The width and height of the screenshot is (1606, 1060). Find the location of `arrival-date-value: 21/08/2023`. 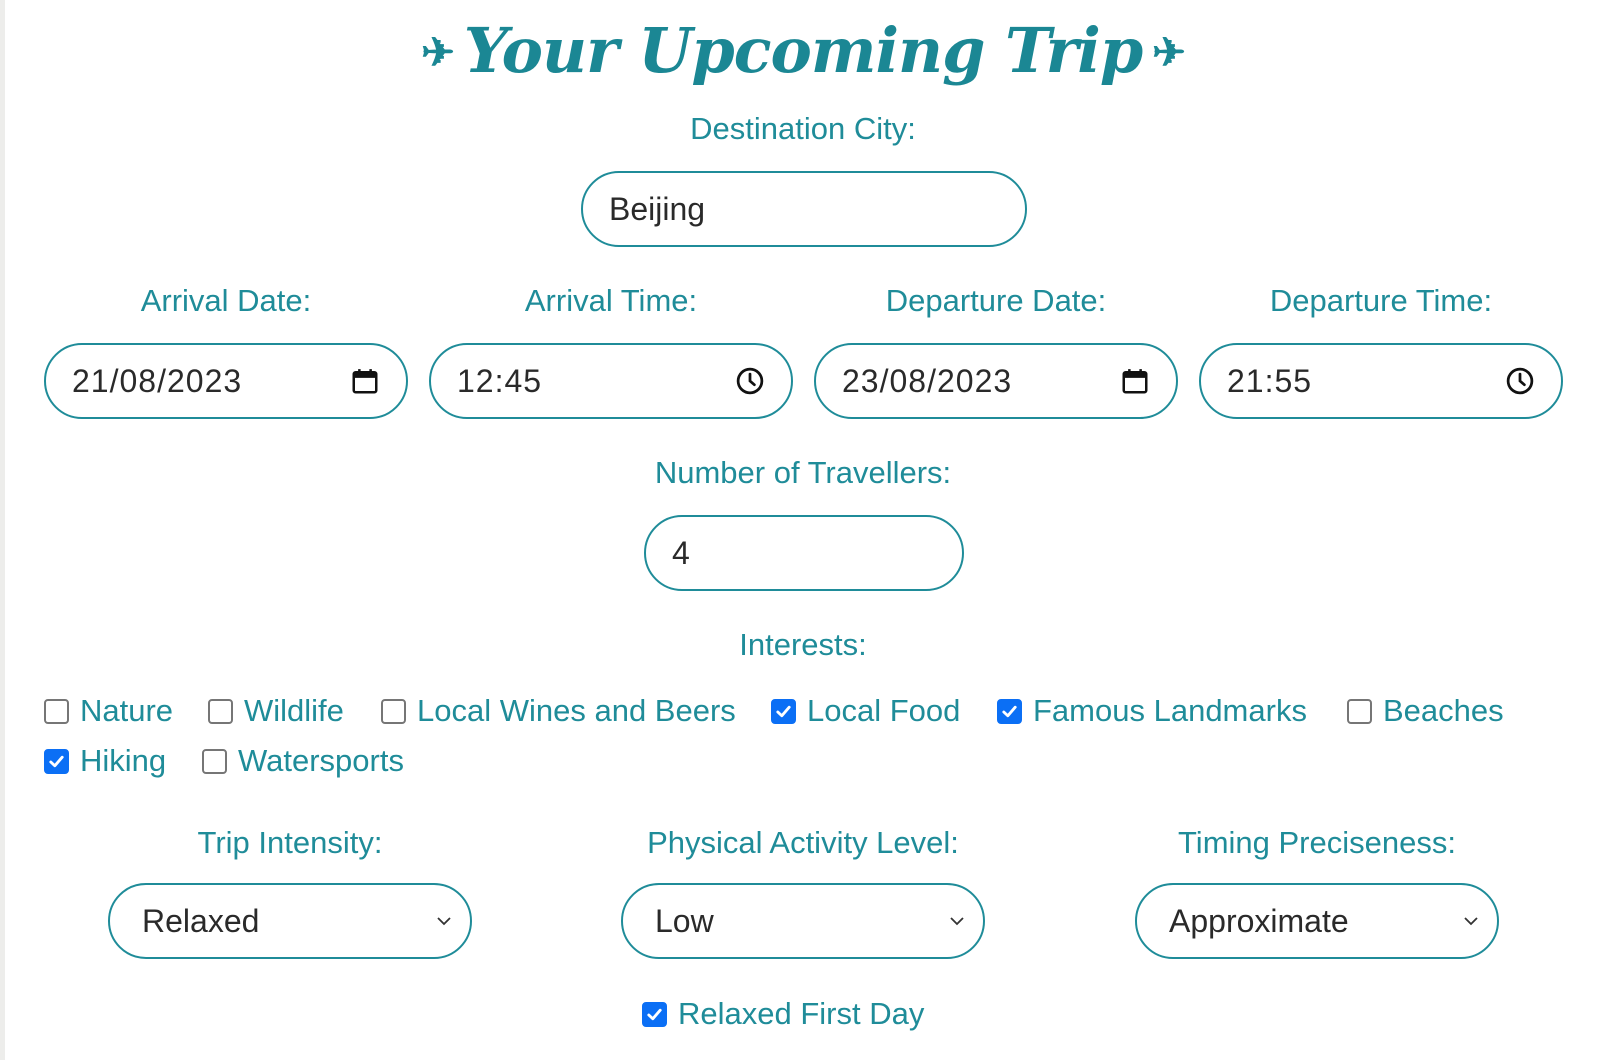

arrival-date-value: 21/08/2023 is located at coordinates (157, 380).